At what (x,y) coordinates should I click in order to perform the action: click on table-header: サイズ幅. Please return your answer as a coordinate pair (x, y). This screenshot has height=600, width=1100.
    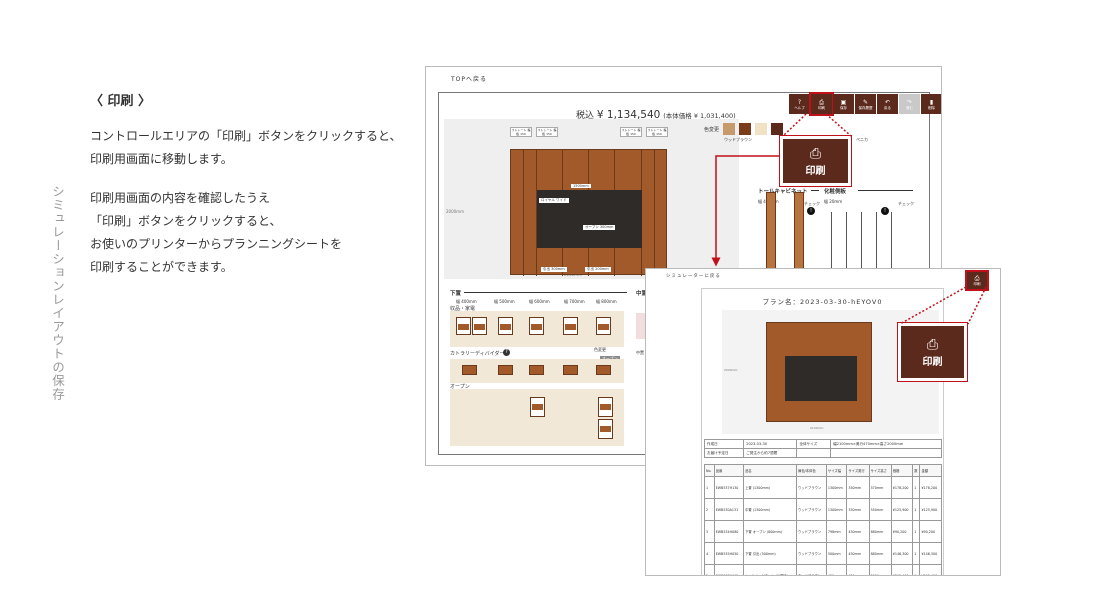
    Looking at the image, I should click on (836, 470).